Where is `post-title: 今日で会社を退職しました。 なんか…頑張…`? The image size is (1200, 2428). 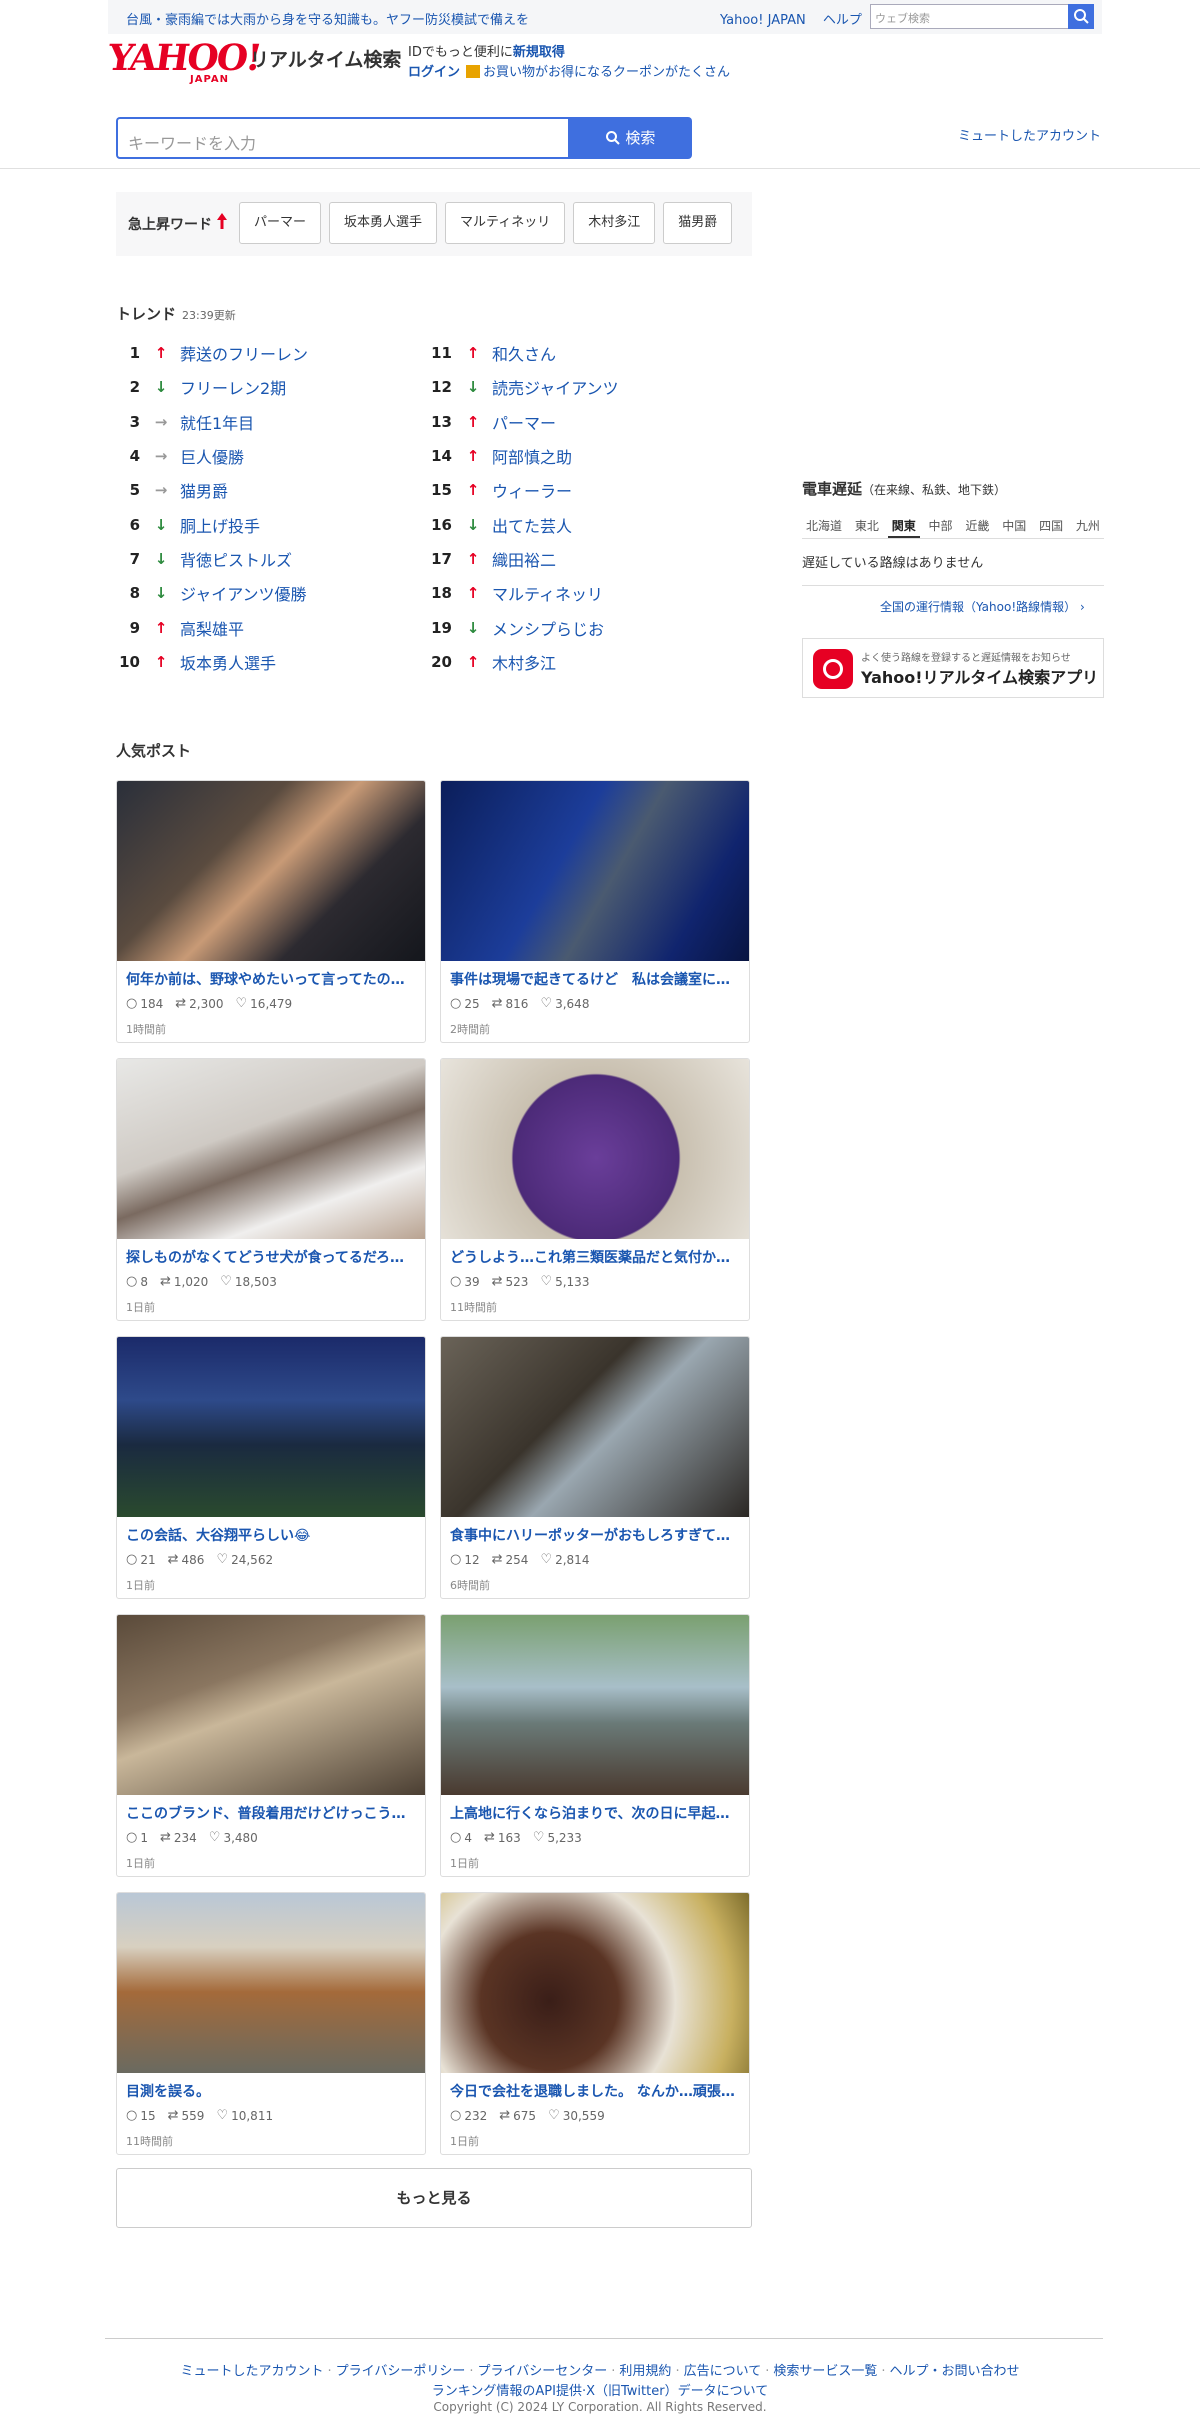 post-title: 今日で会社を退職しました。 なんか…頑張… is located at coordinates (596, 2091).